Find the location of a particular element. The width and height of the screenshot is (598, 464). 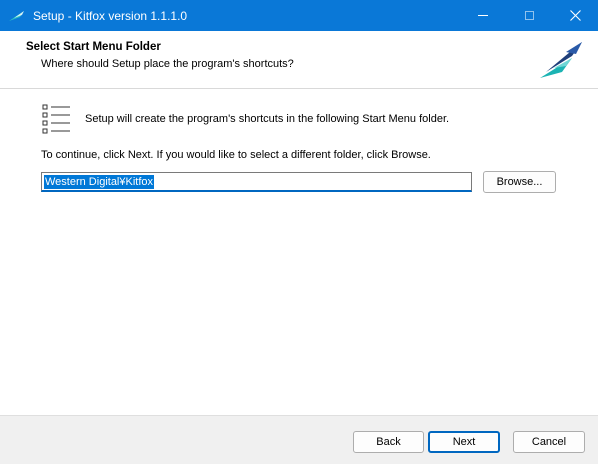

maximize-icon is located at coordinates (529, 15).